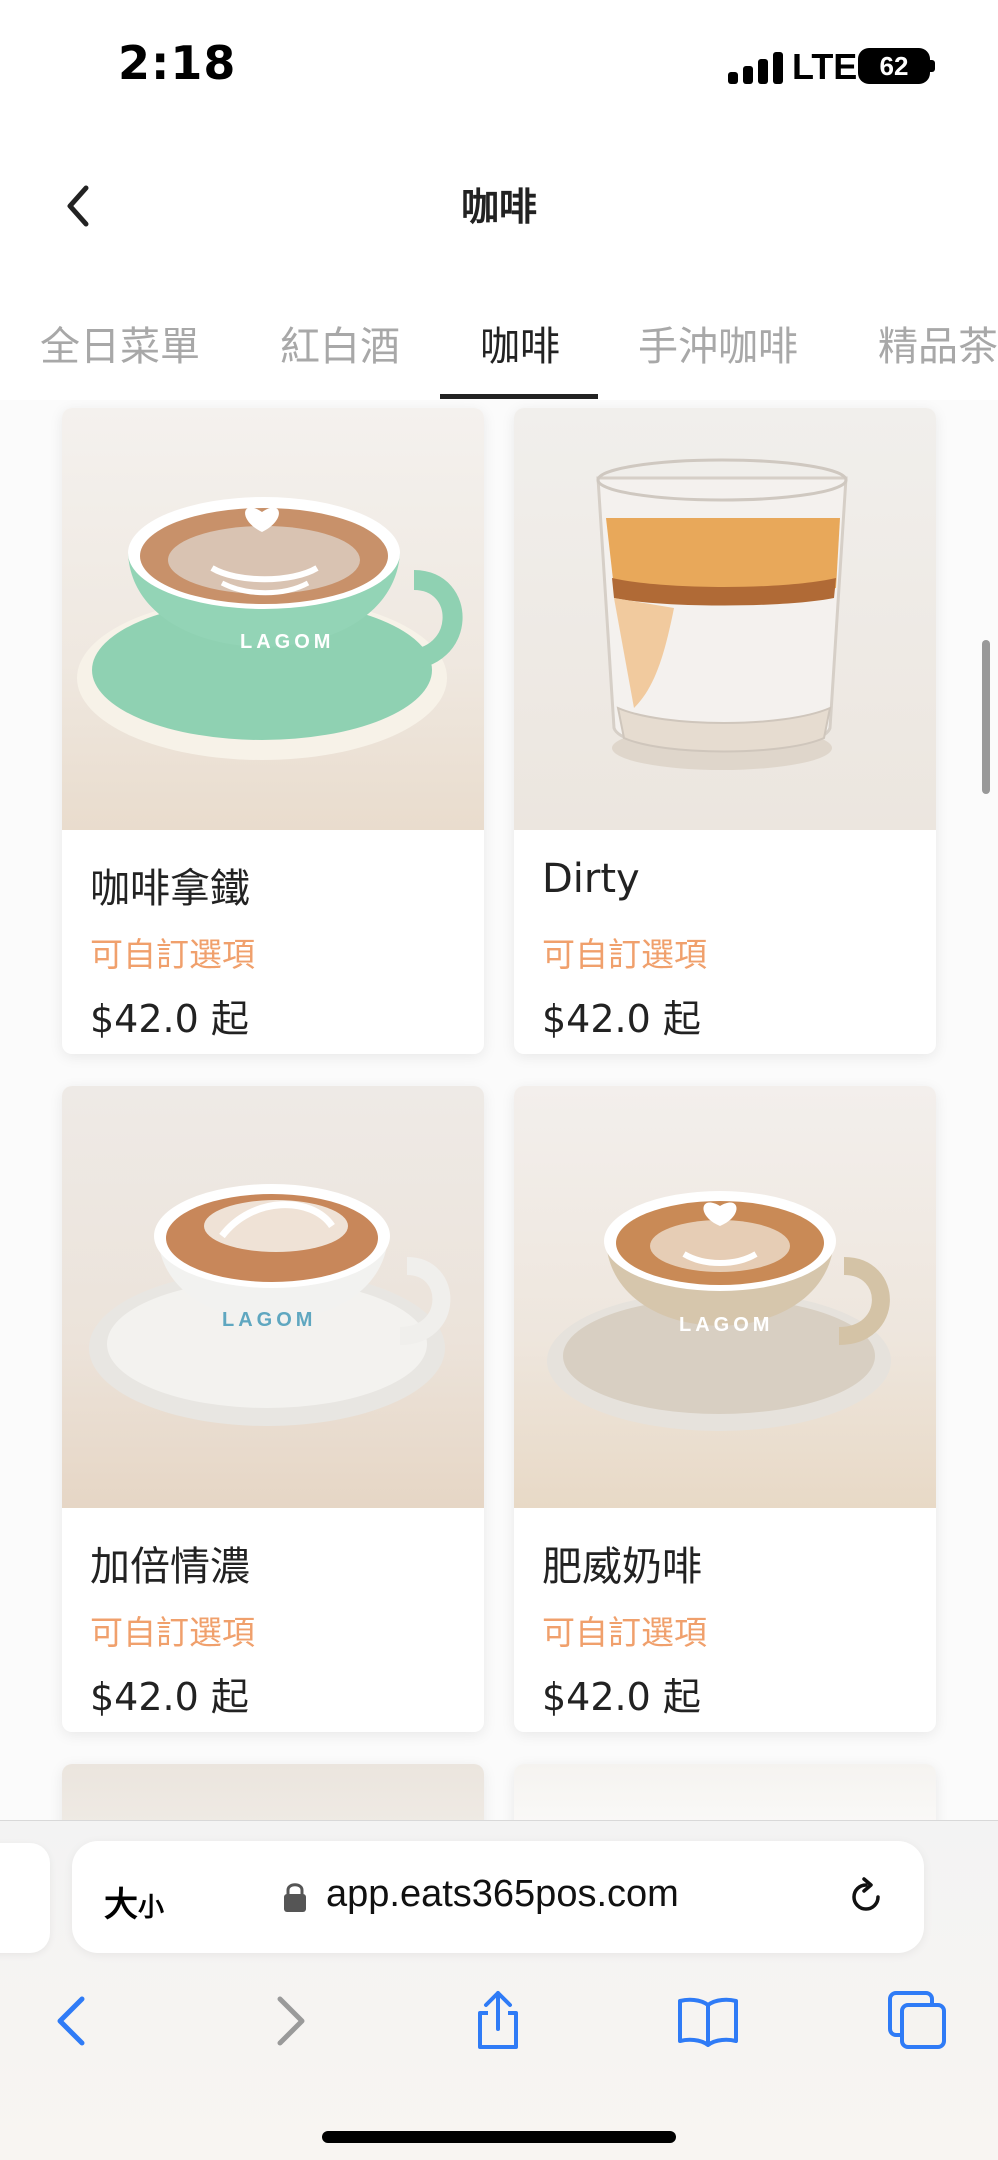 This screenshot has height=2160, width=998. I want to click on tab-all-day-menu: 全日菜單, so click(120, 343).